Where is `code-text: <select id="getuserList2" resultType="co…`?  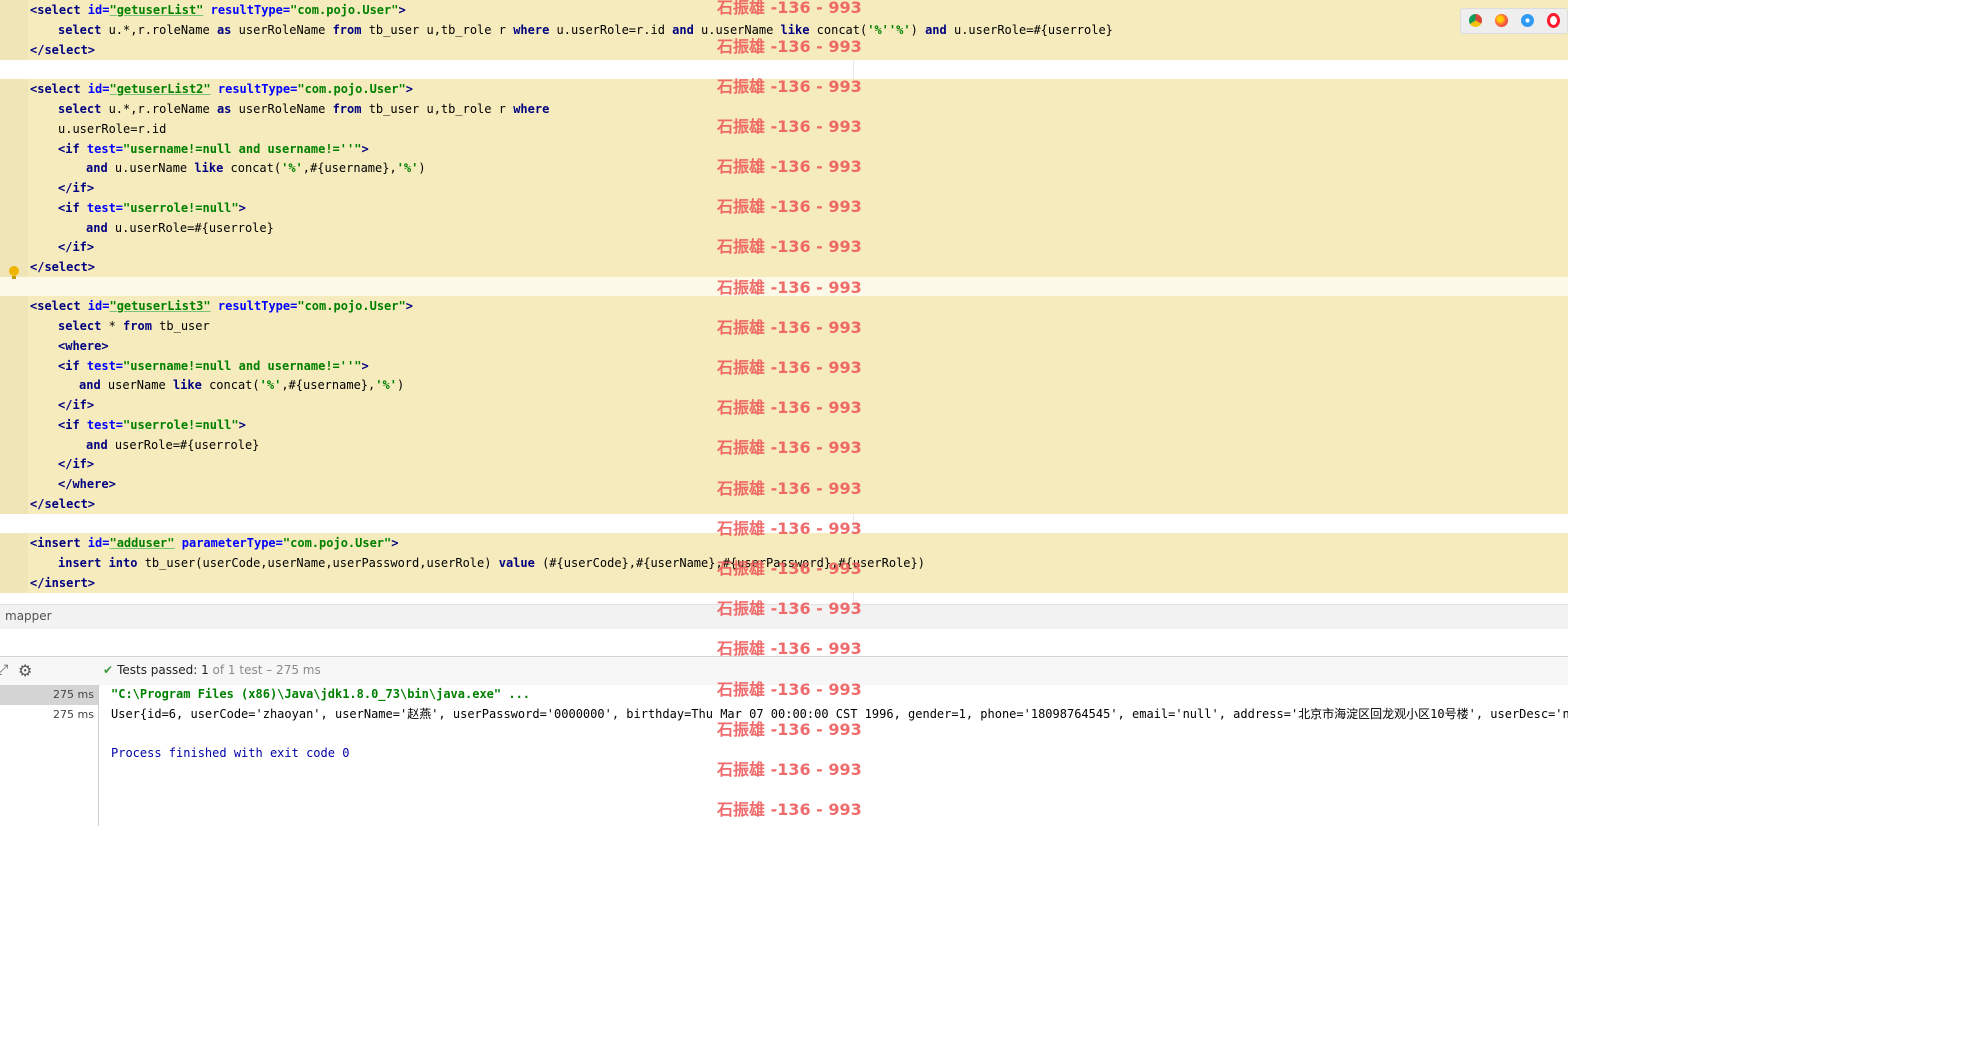 code-text: <select id="getuserList2" resultType="co… is located at coordinates (221, 89).